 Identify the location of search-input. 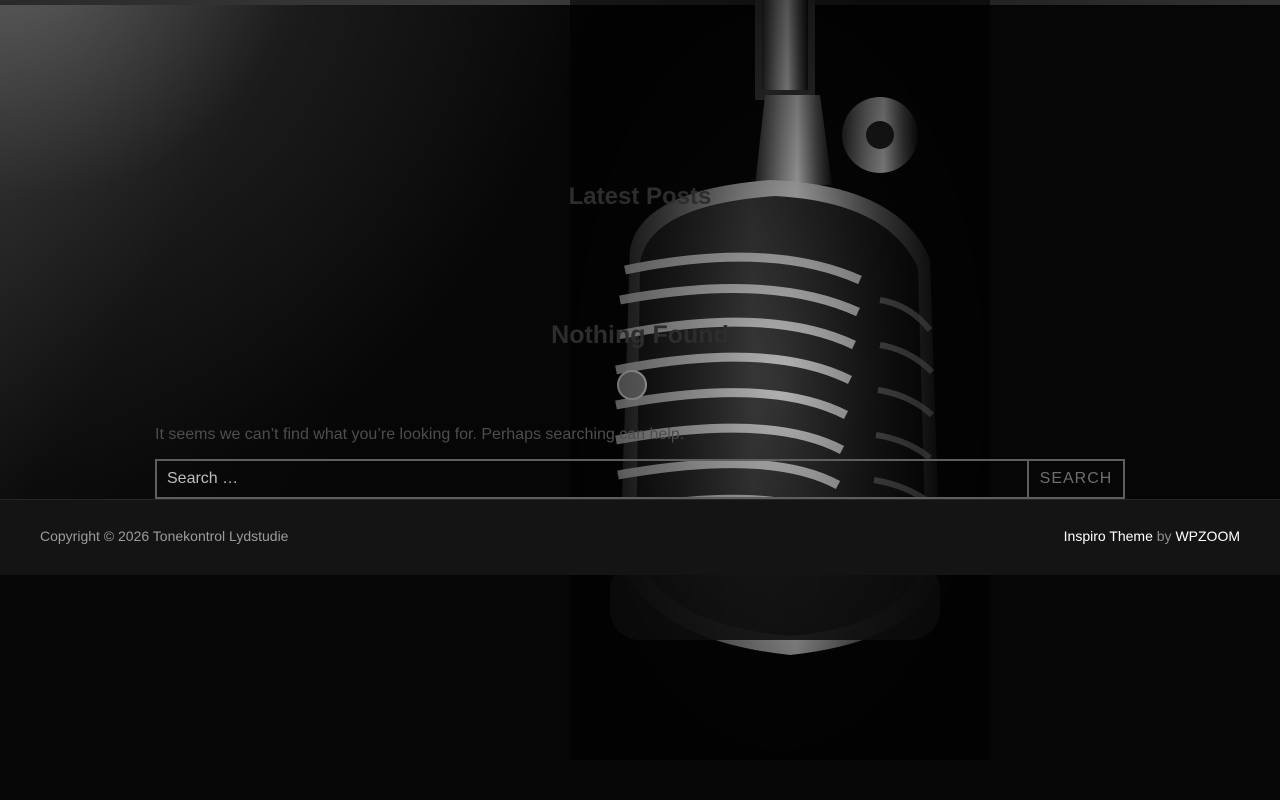
(591, 479).